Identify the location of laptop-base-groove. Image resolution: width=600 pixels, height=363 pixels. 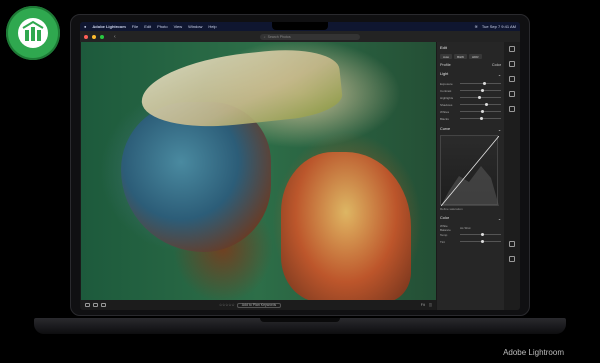
(300, 320).